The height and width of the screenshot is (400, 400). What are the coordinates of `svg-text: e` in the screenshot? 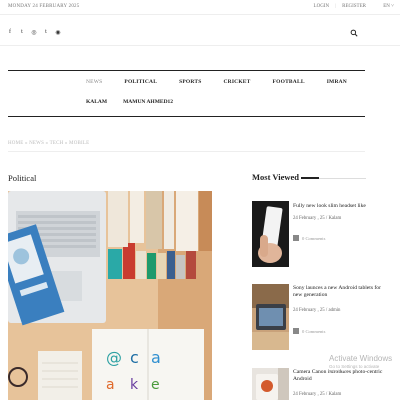 It's located at (155, 385).